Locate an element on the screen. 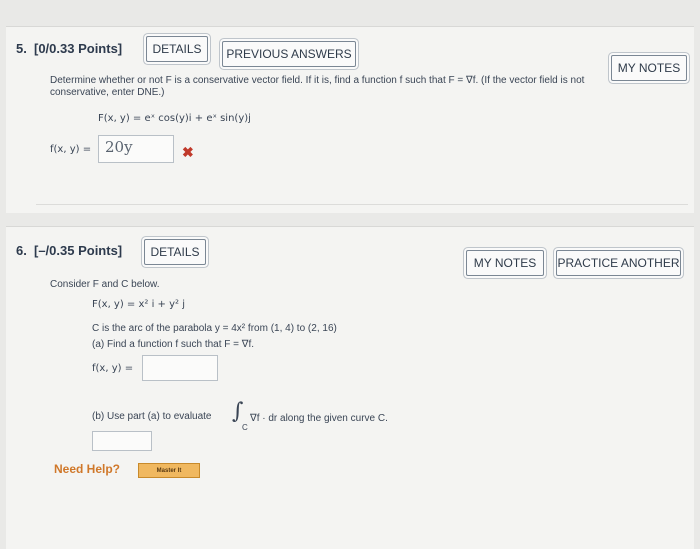  answer-field: 20y is located at coordinates (136, 149).